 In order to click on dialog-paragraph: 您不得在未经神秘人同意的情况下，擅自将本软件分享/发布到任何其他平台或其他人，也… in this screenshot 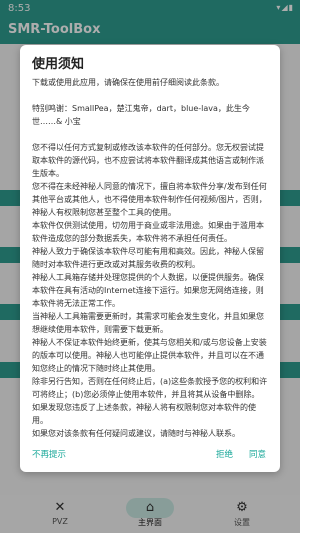, I will do `click(149, 199)`.